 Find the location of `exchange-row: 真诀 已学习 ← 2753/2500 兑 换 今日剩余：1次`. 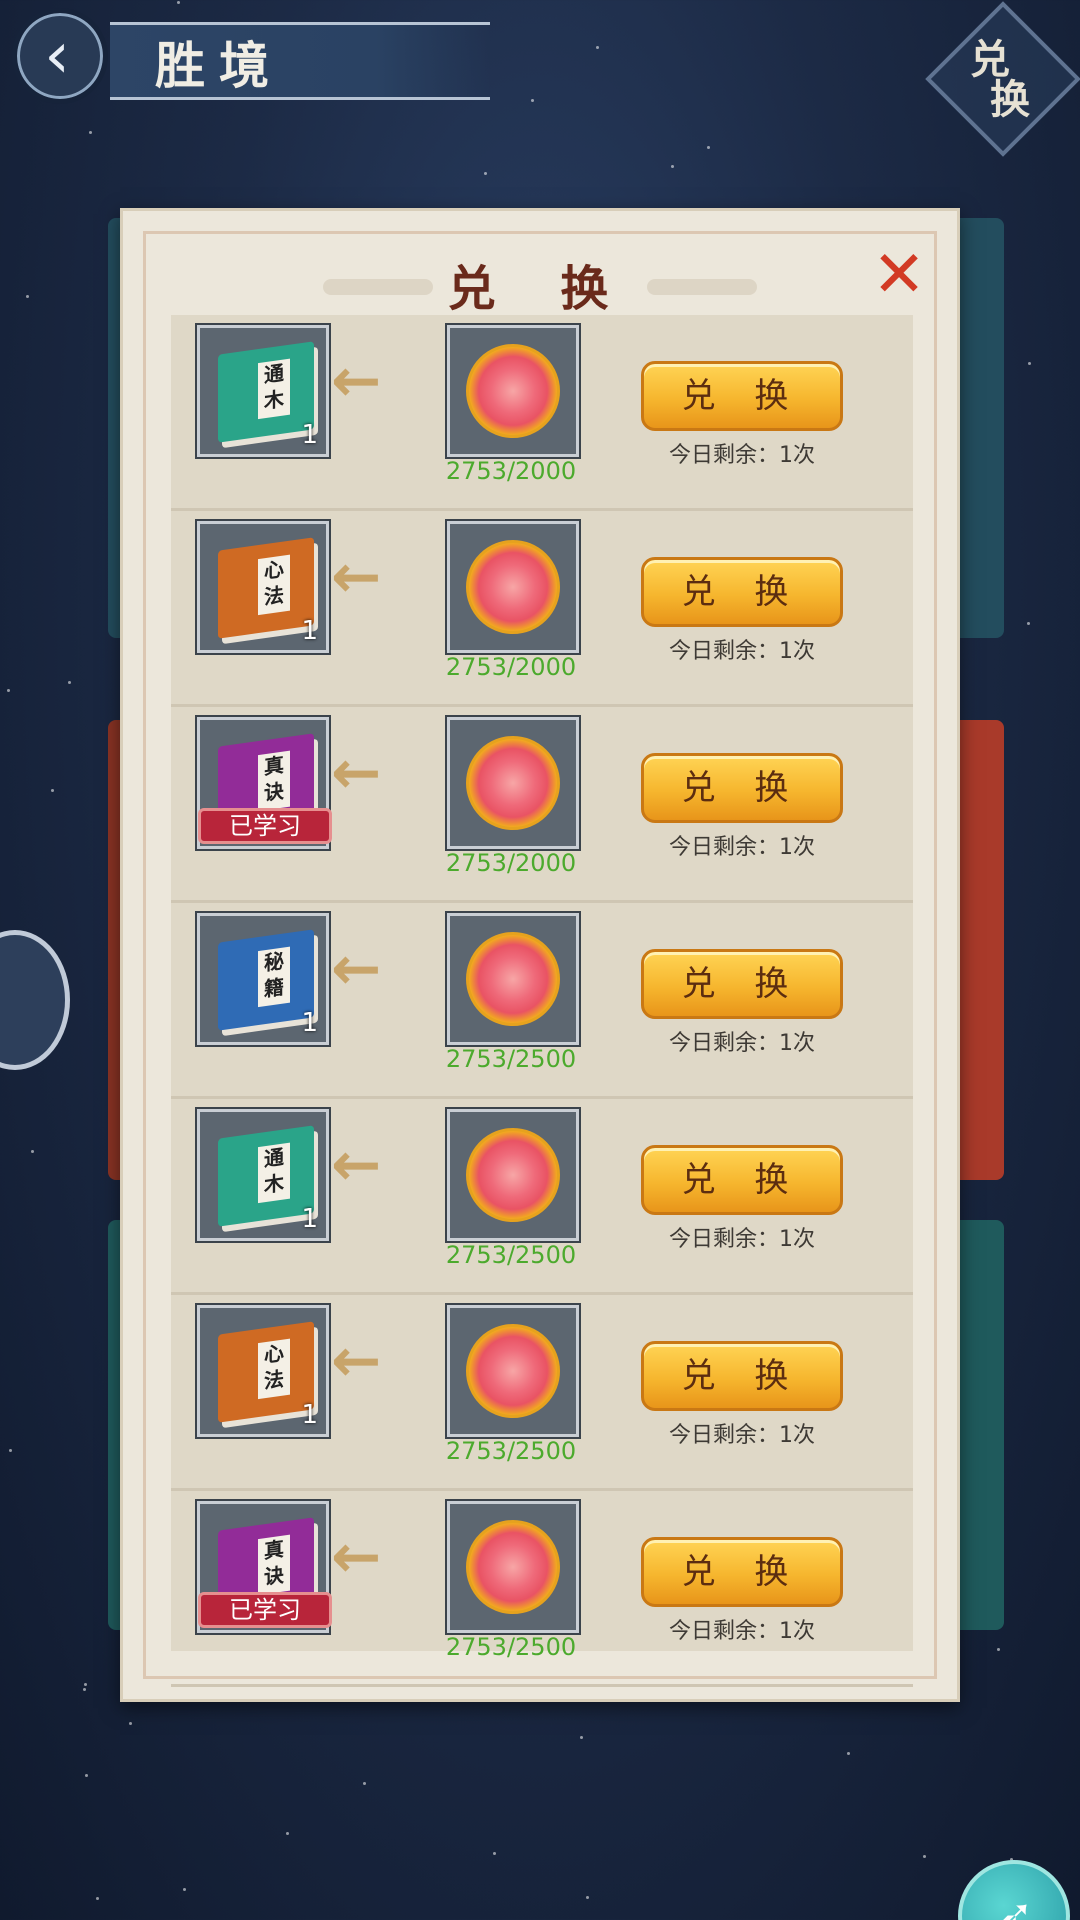

exchange-row: 真诀 已学习 ← 2753/2500 兑 换 今日剩余：1次 is located at coordinates (542, 1589).